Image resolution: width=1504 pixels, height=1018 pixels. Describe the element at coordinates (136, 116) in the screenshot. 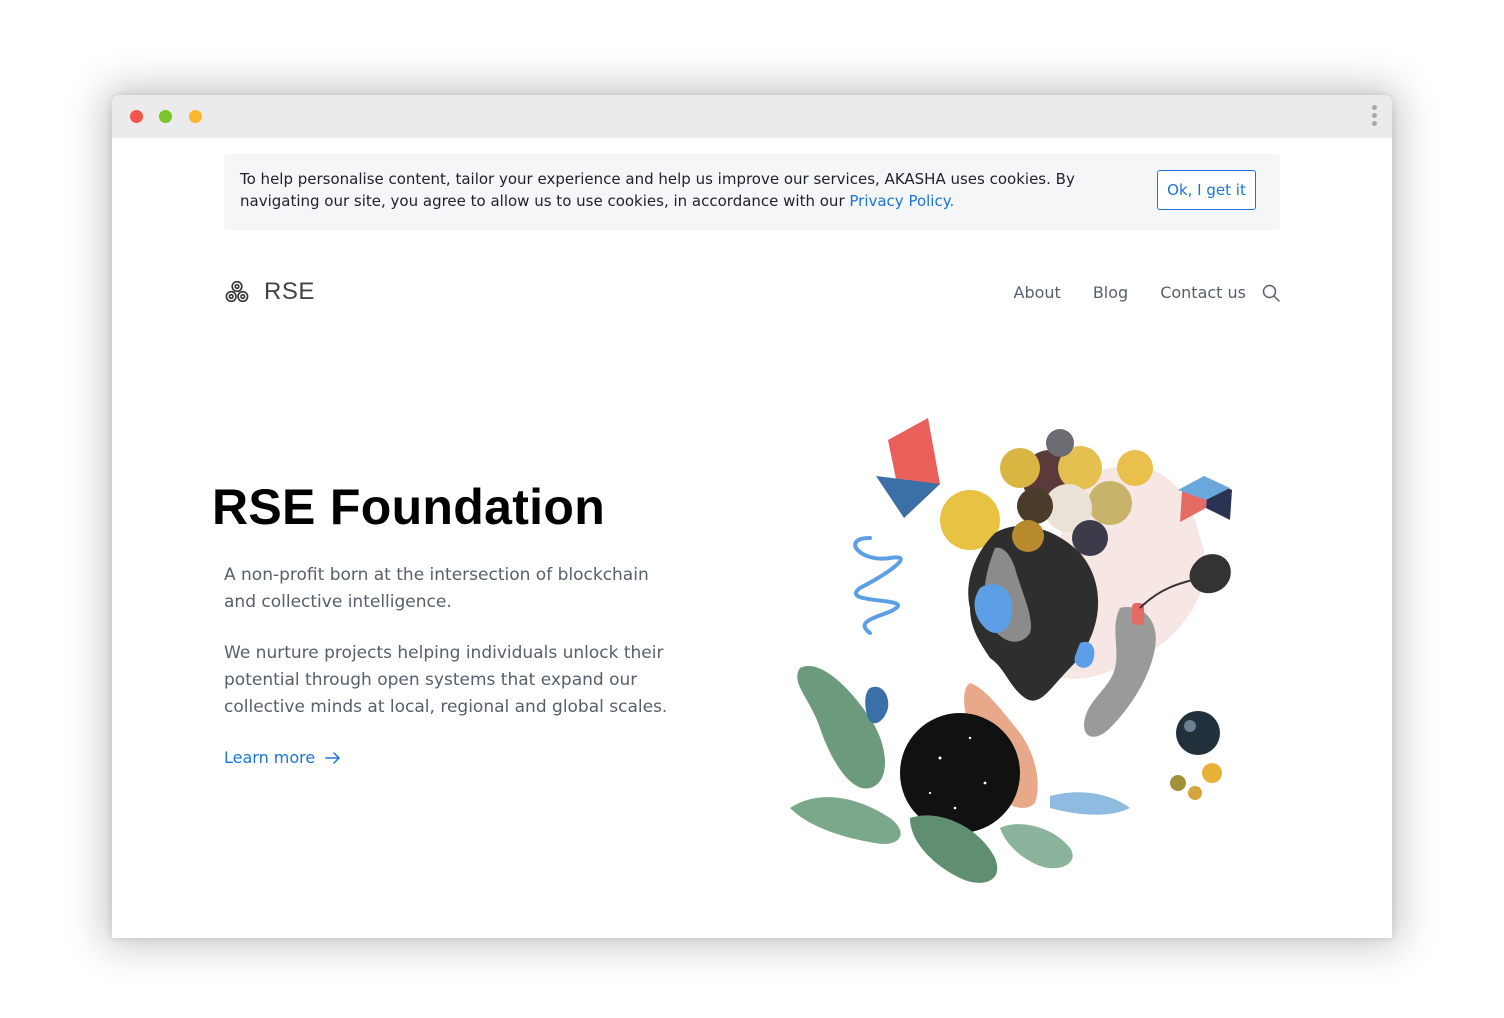

I see `close-window-button` at that location.